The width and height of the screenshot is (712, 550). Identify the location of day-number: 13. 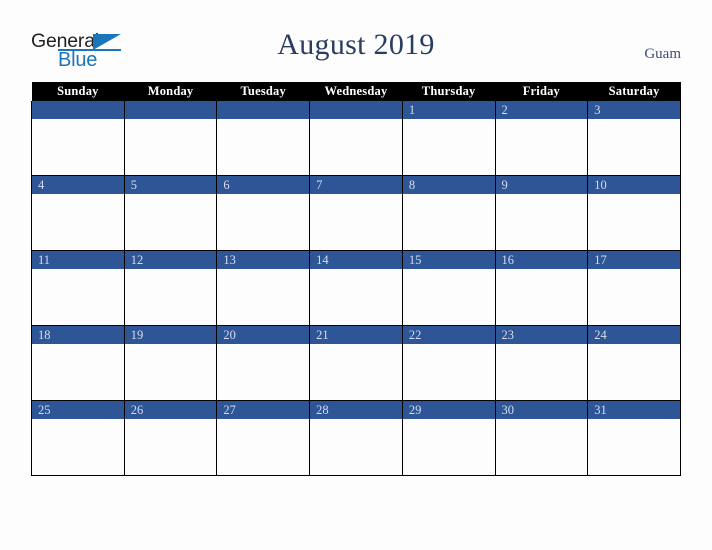
(263, 260).